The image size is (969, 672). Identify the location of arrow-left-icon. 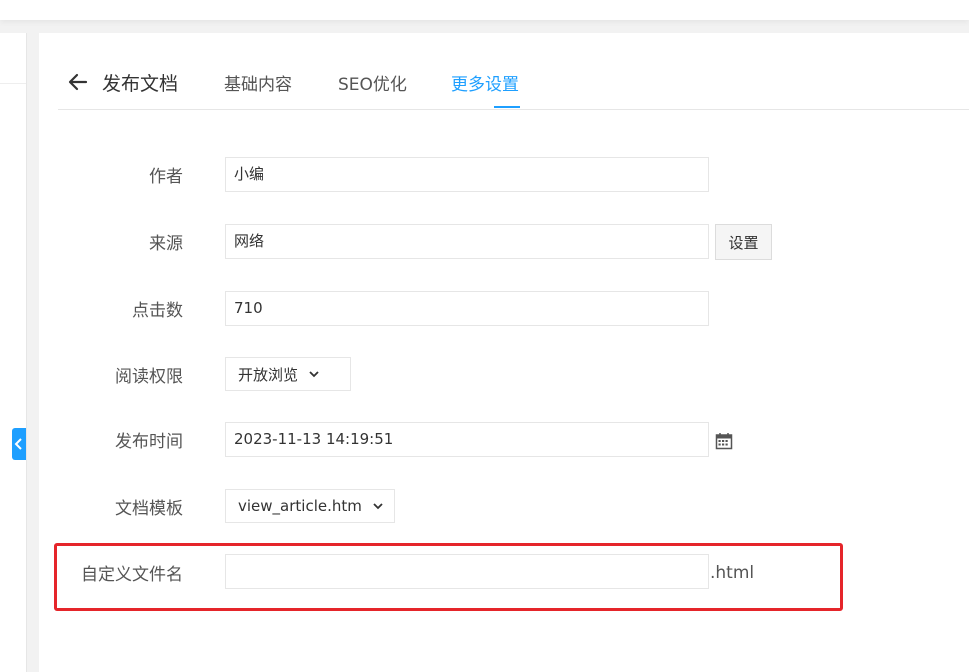
(78, 82).